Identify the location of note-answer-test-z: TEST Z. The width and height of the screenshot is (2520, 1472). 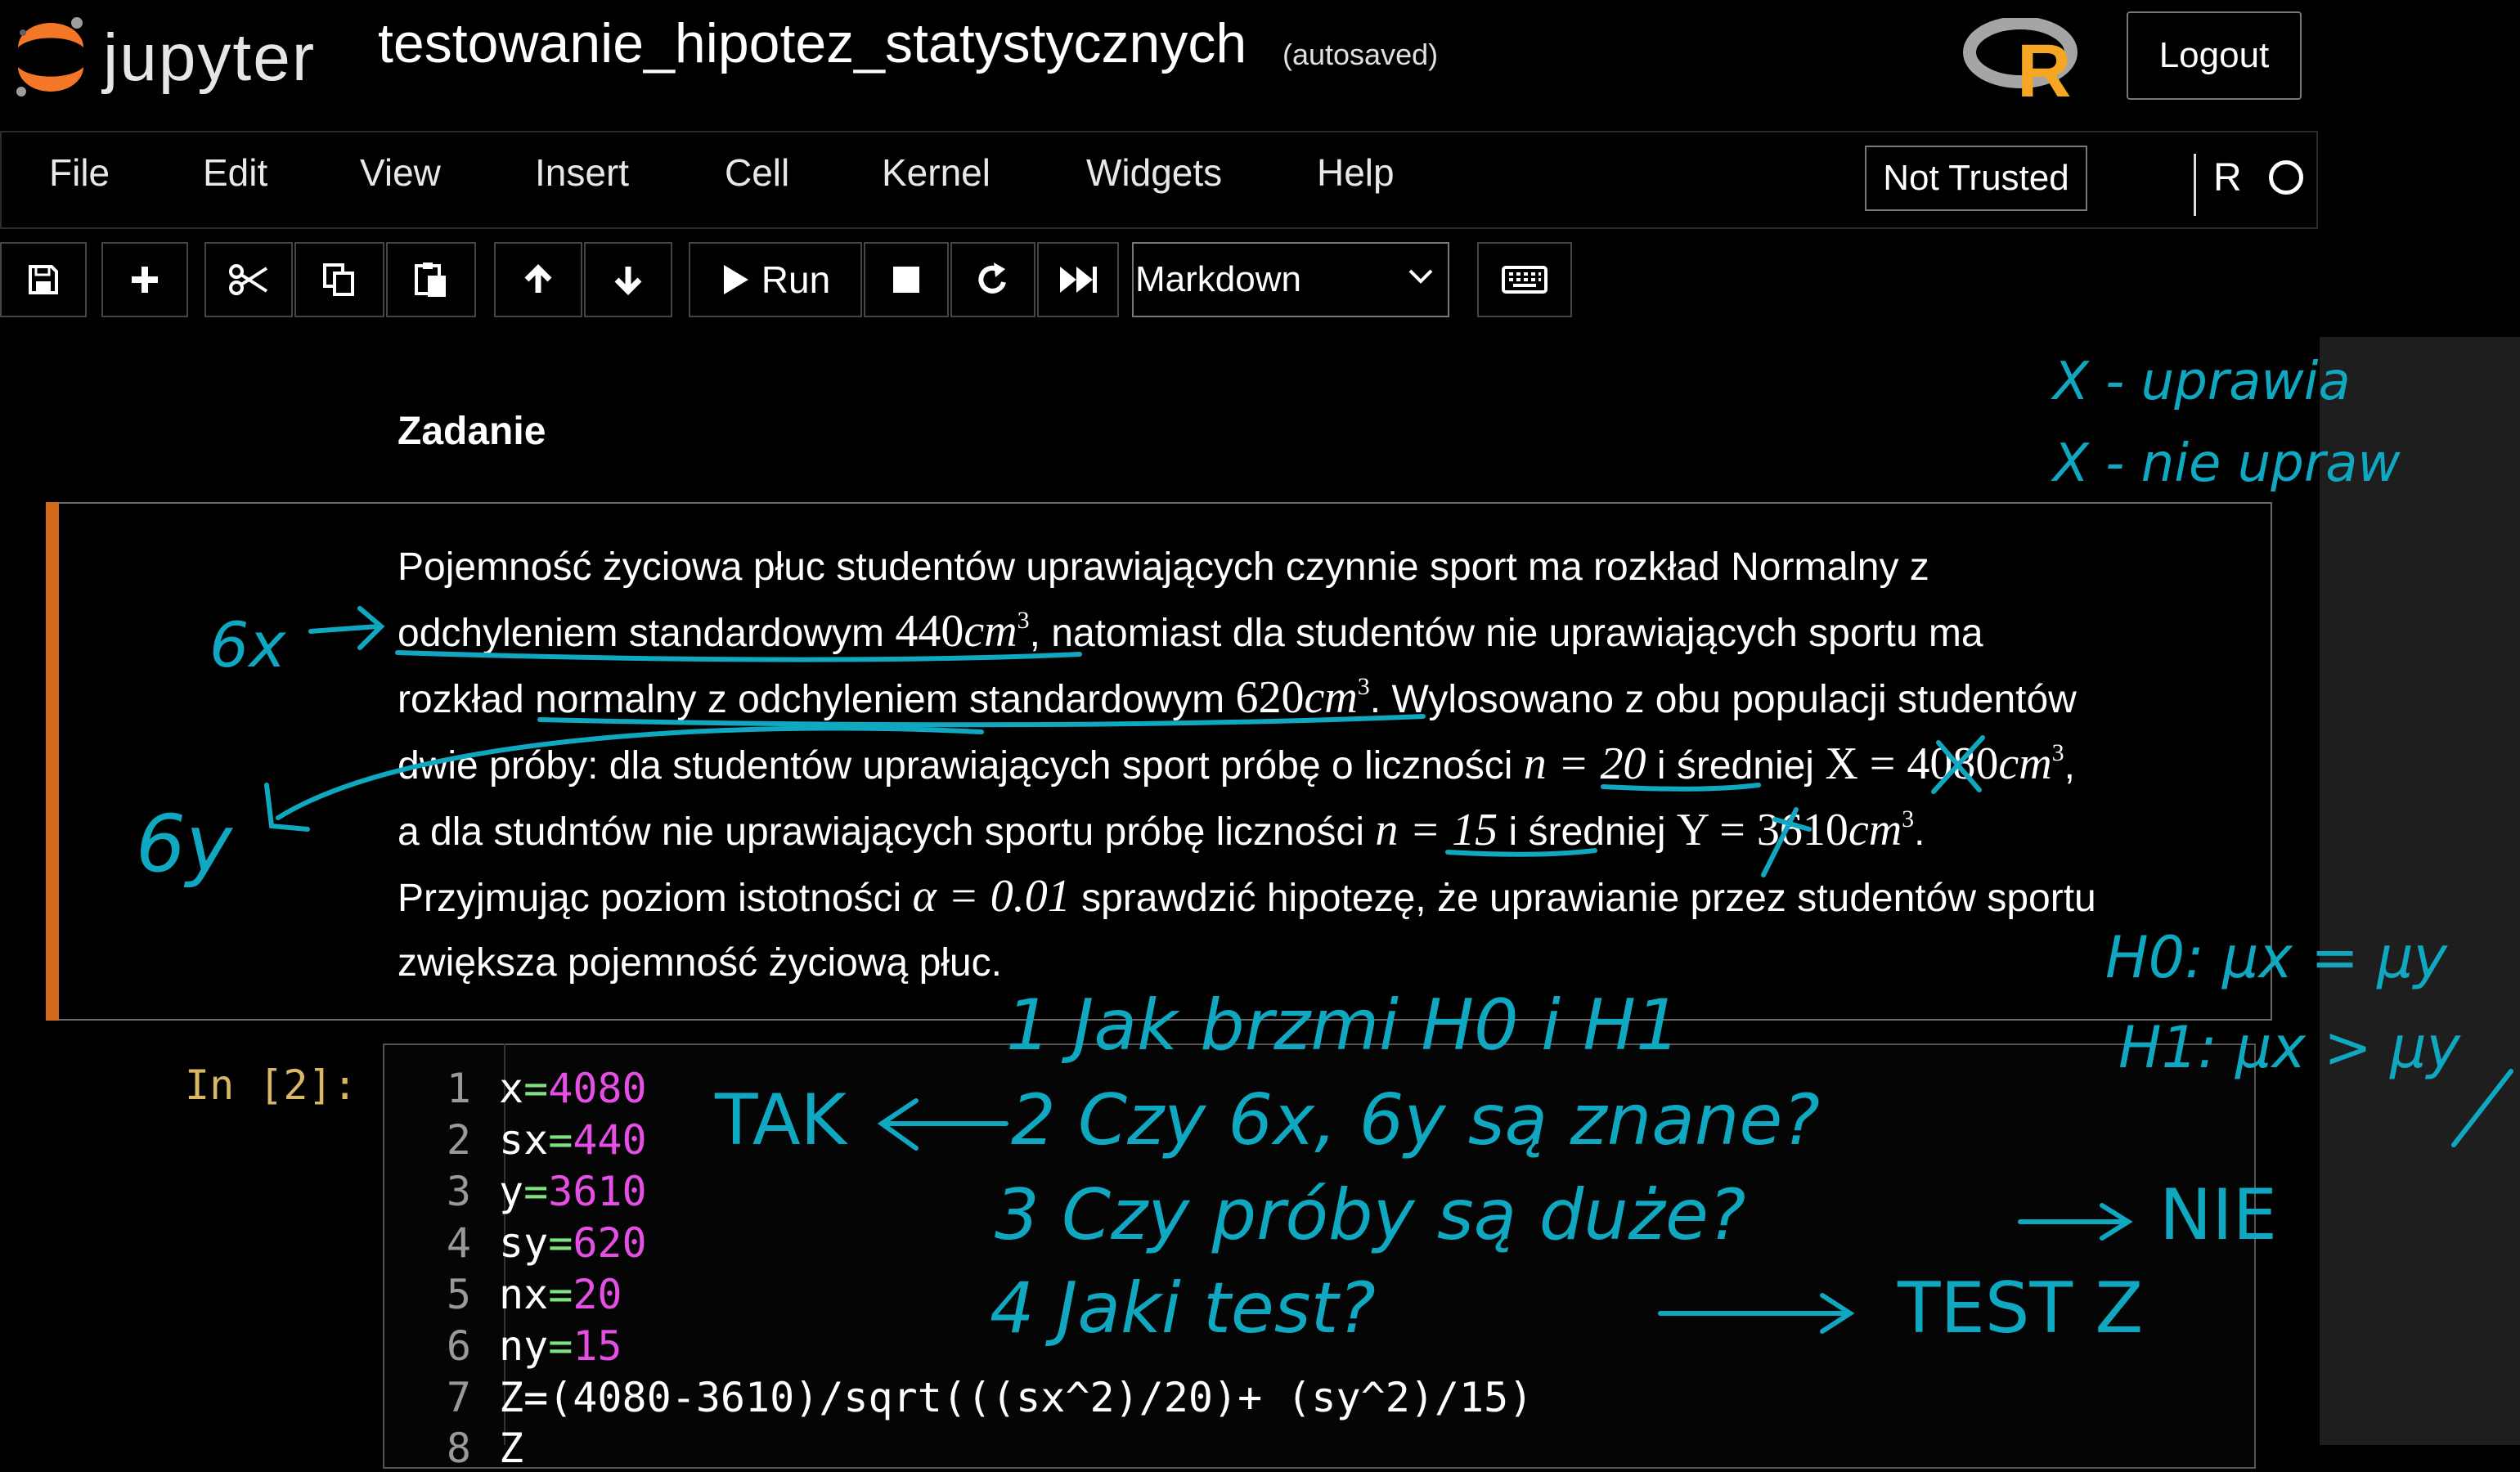
(2021, 1309).